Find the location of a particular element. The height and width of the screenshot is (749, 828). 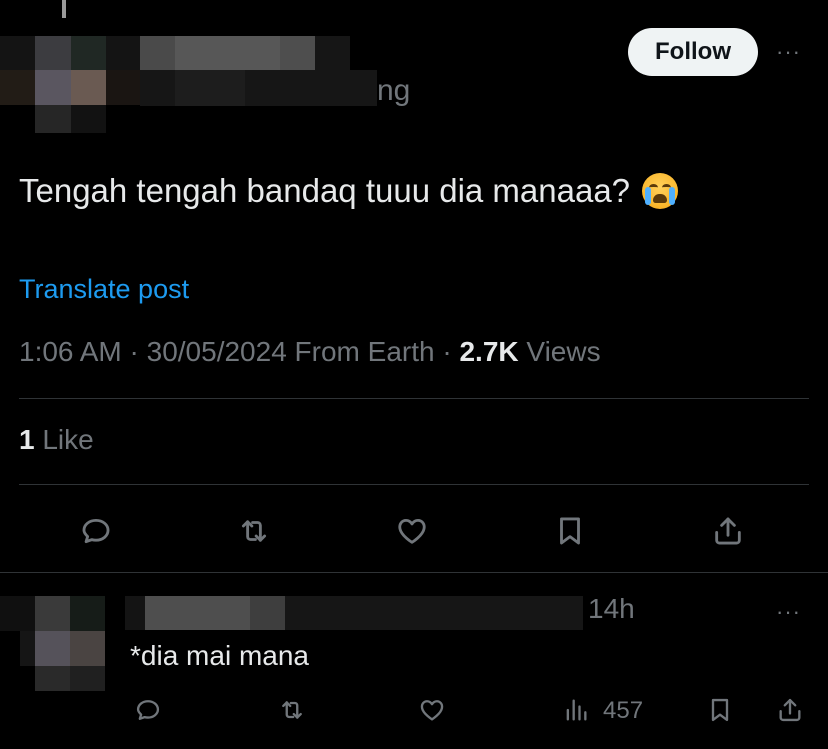

retweet-button is located at coordinates (254, 531).